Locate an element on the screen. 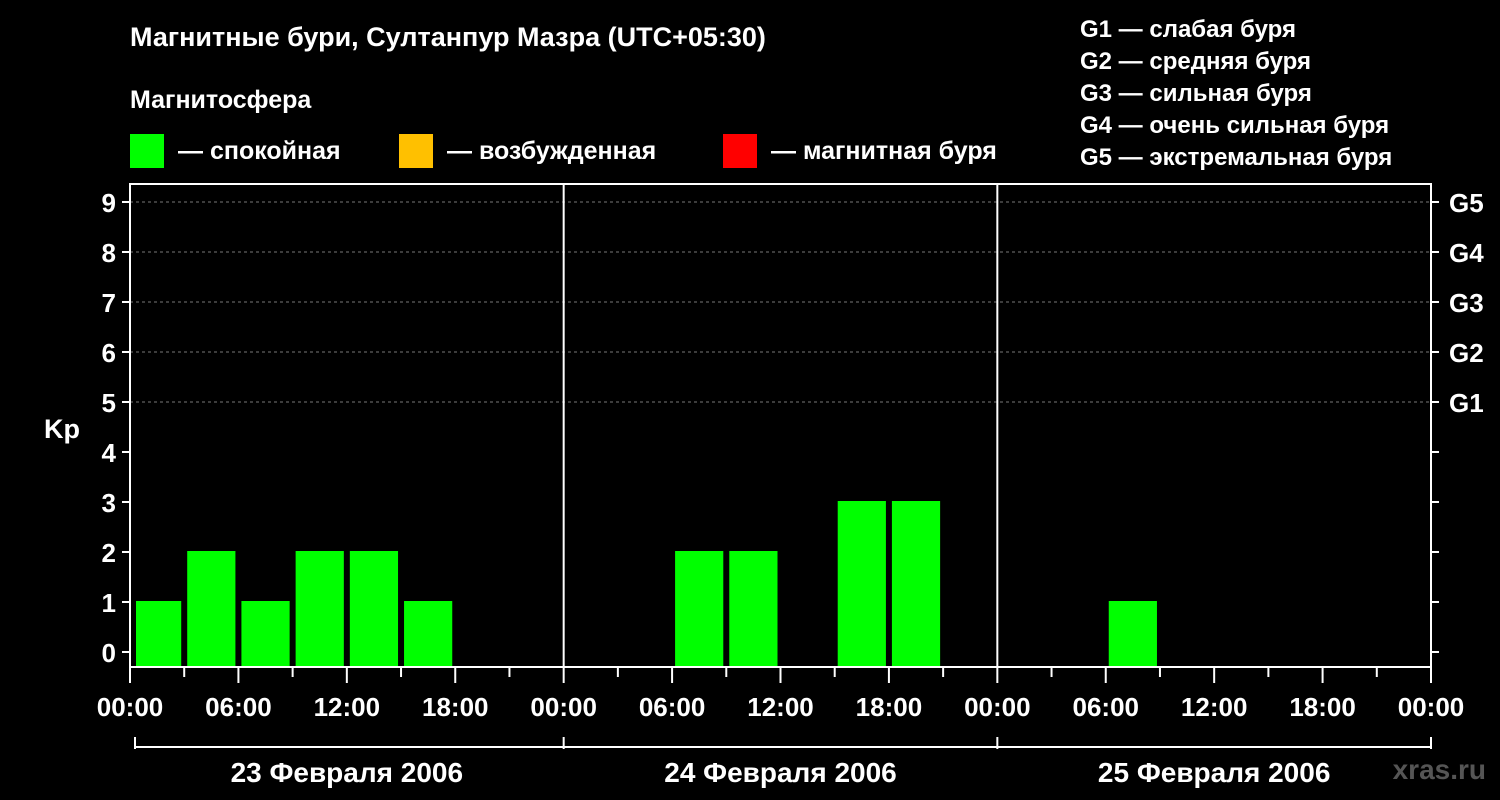 The width and height of the screenshot is (1500, 800). y-tick-label: 9 is located at coordinates (109, 203).